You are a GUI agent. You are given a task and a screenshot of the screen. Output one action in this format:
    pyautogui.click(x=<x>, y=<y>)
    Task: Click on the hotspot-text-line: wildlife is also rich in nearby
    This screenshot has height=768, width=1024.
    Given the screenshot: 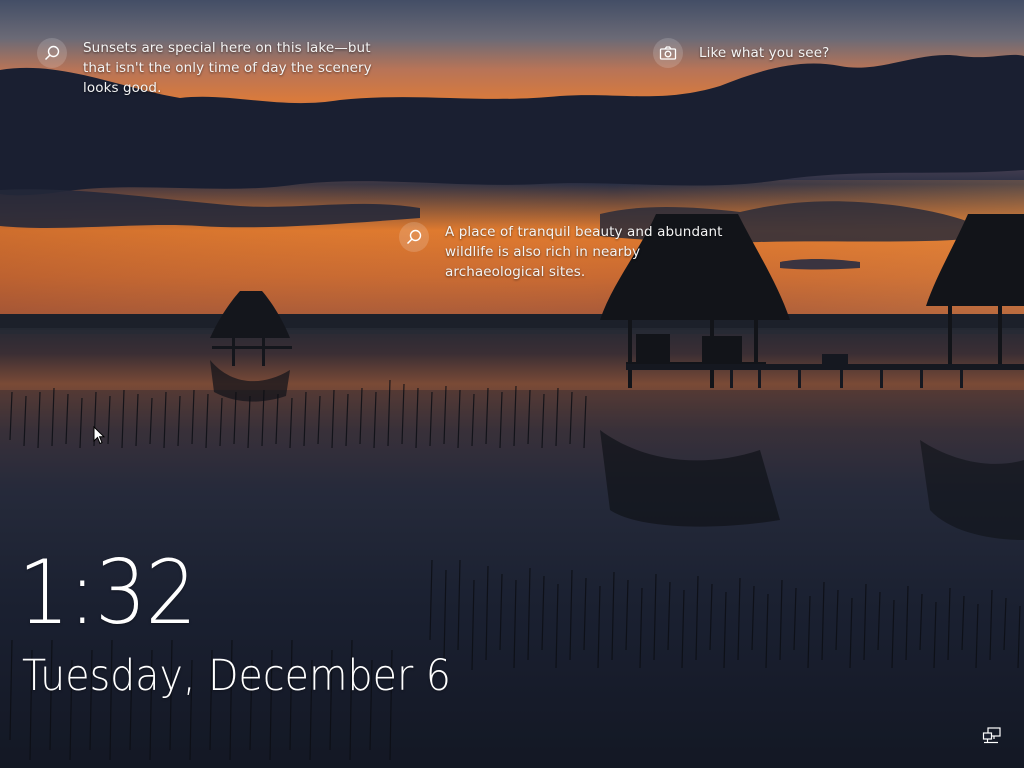 What is the action you would take?
    pyautogui.click(x=543, y=252)
    